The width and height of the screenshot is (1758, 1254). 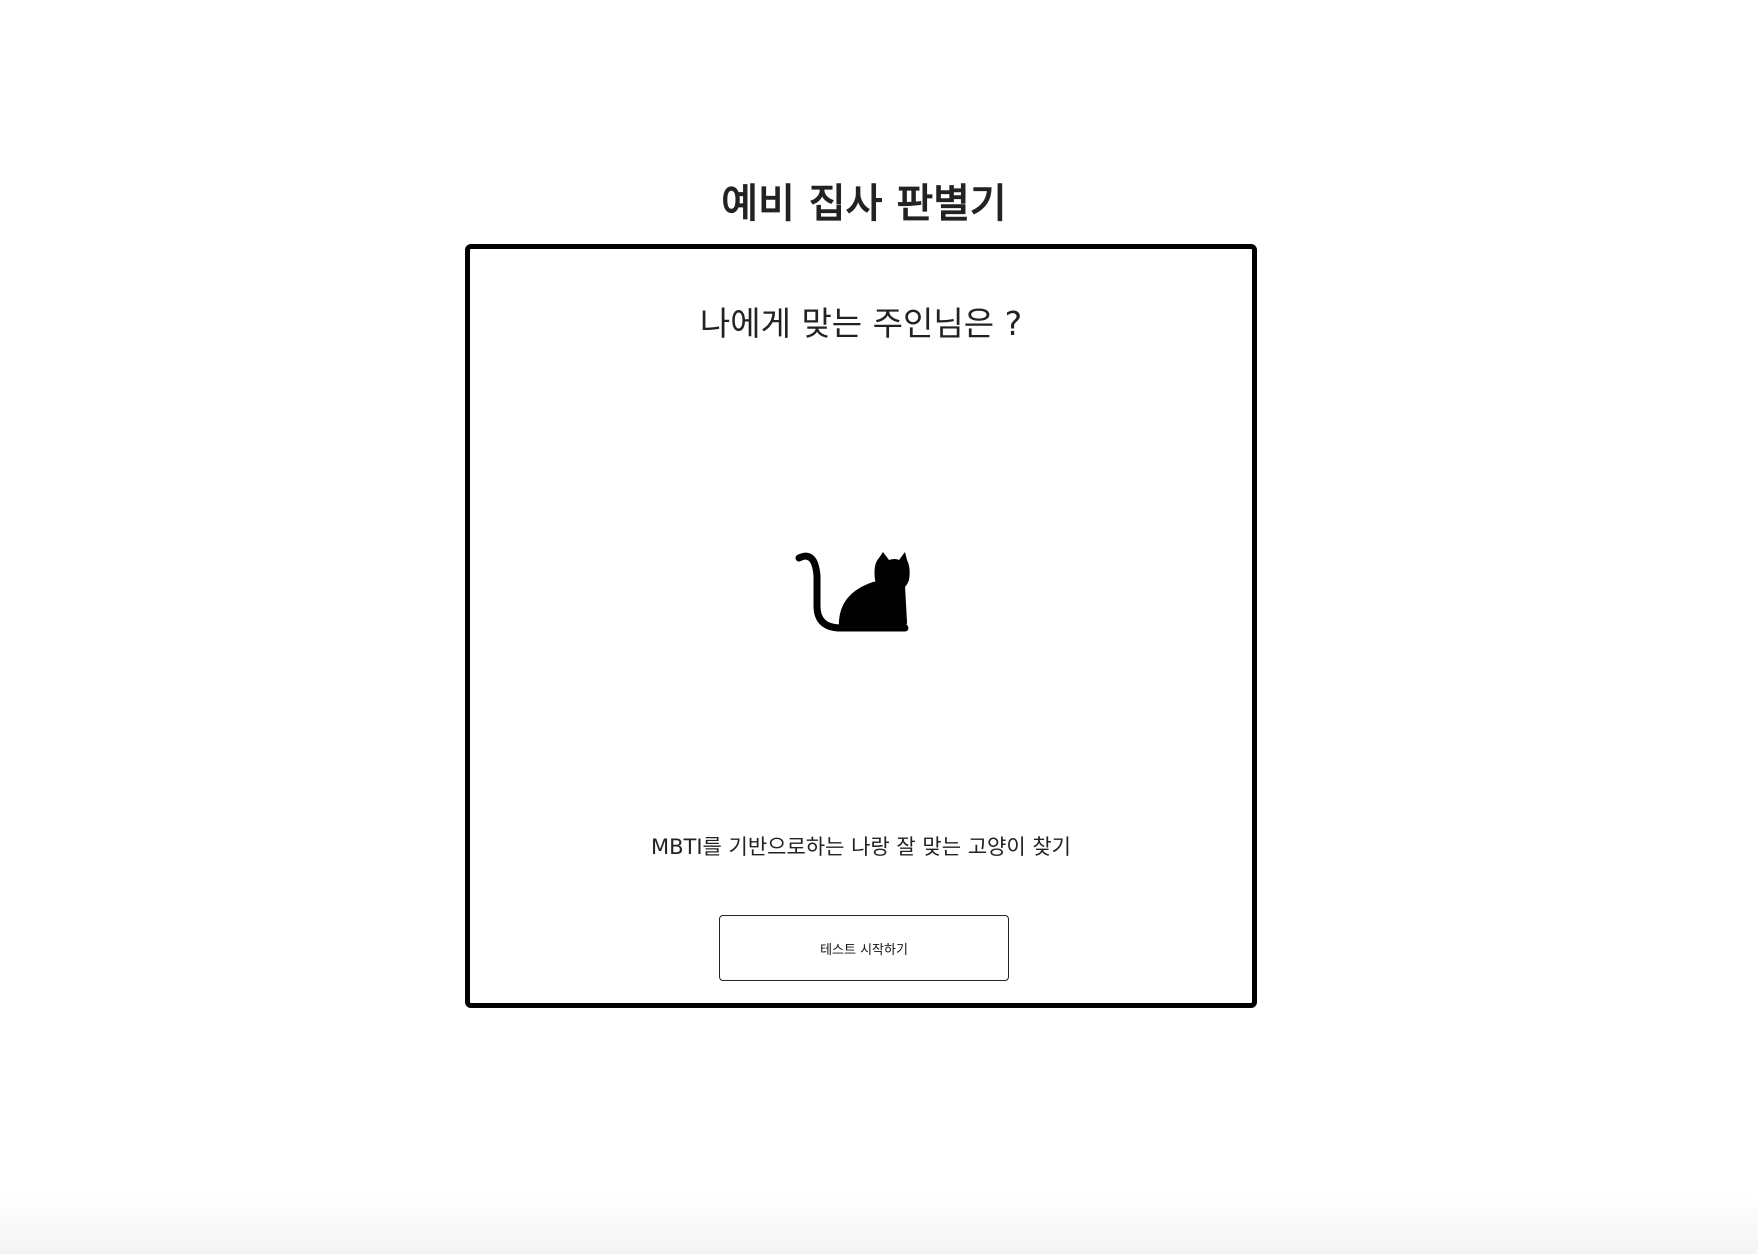 What do you see at coordinates (864, 948) in the screenshot?
I see `start-test-button: 테스트 시작하기` at bounding box center [864, 948].